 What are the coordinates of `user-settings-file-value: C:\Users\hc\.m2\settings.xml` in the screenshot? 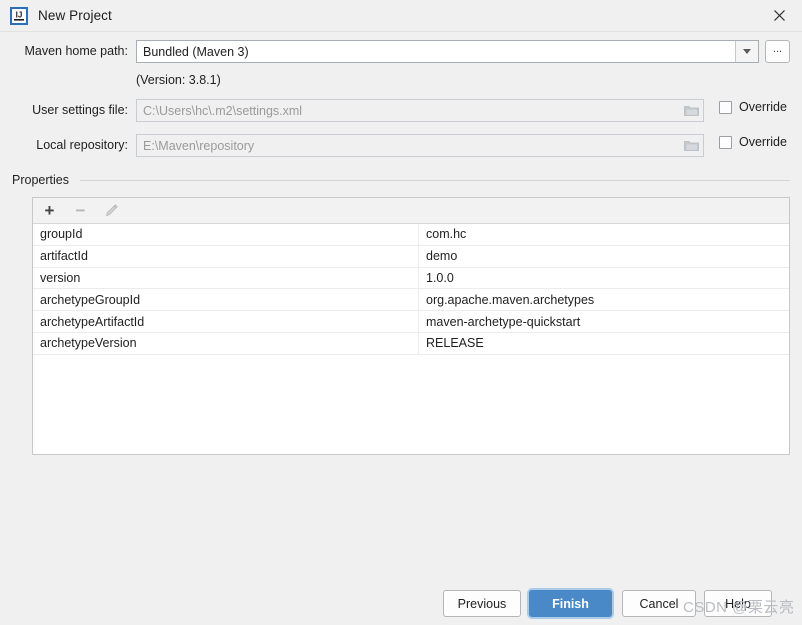 It's located at (223, 110).